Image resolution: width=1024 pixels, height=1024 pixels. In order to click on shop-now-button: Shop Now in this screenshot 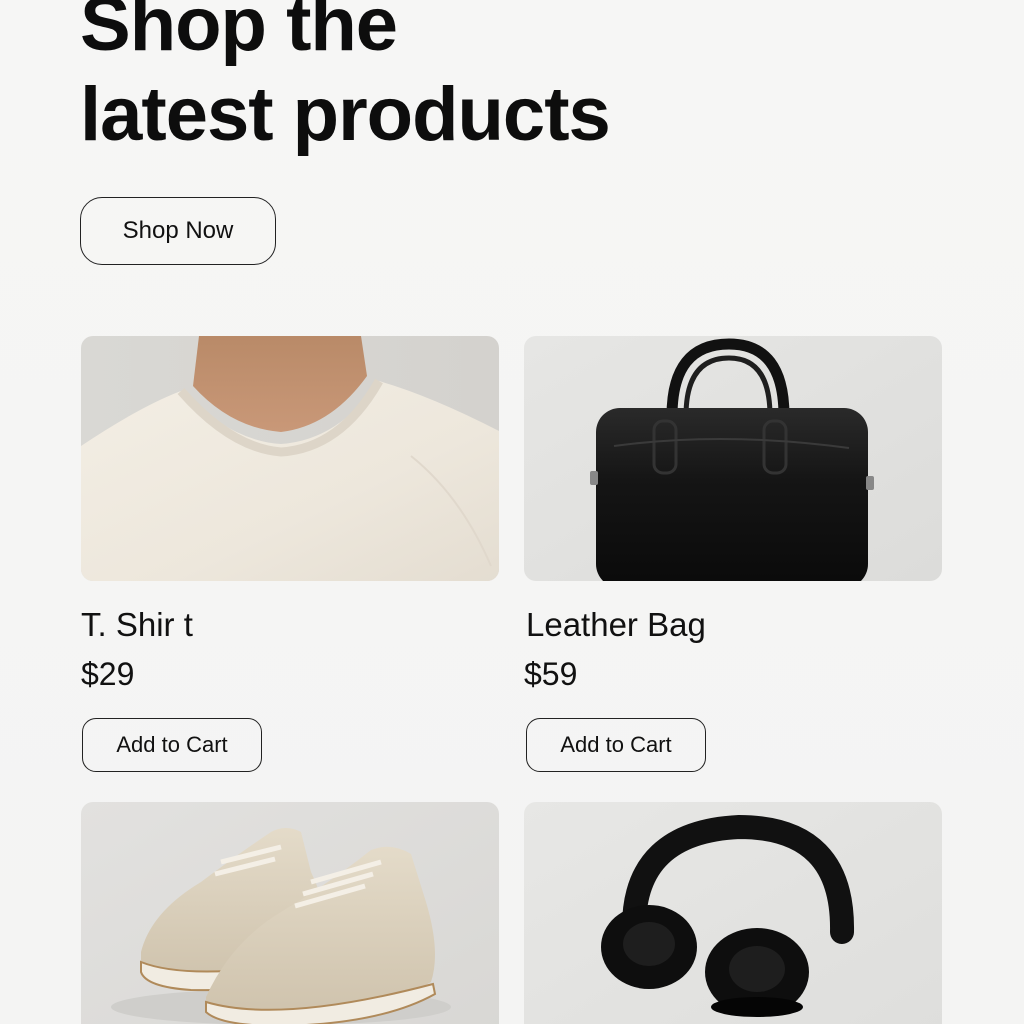, I will do `click(178, 231)`.